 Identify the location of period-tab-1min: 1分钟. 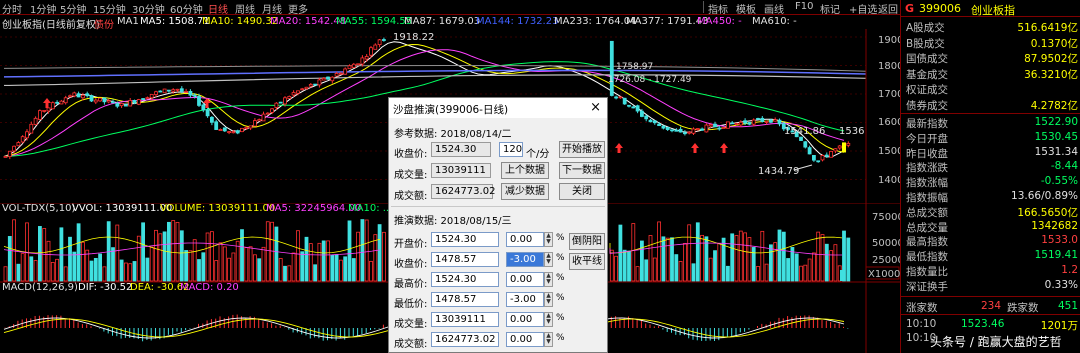
(43, 8).